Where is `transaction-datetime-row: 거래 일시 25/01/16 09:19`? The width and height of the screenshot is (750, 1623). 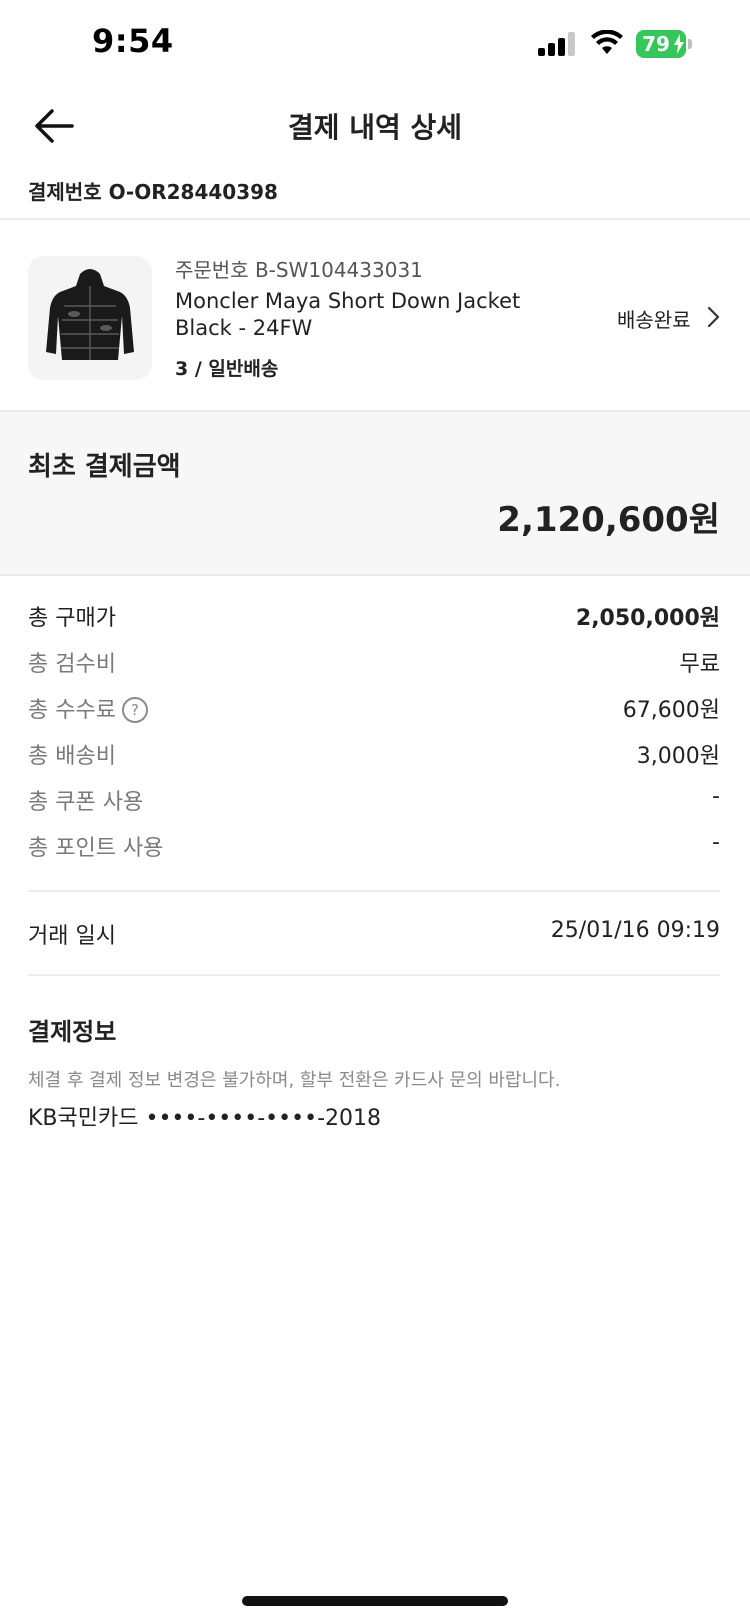 transaction-datetime-row: 거래 일시 25/01/16 09:19 is located at coordinates (374, 938).